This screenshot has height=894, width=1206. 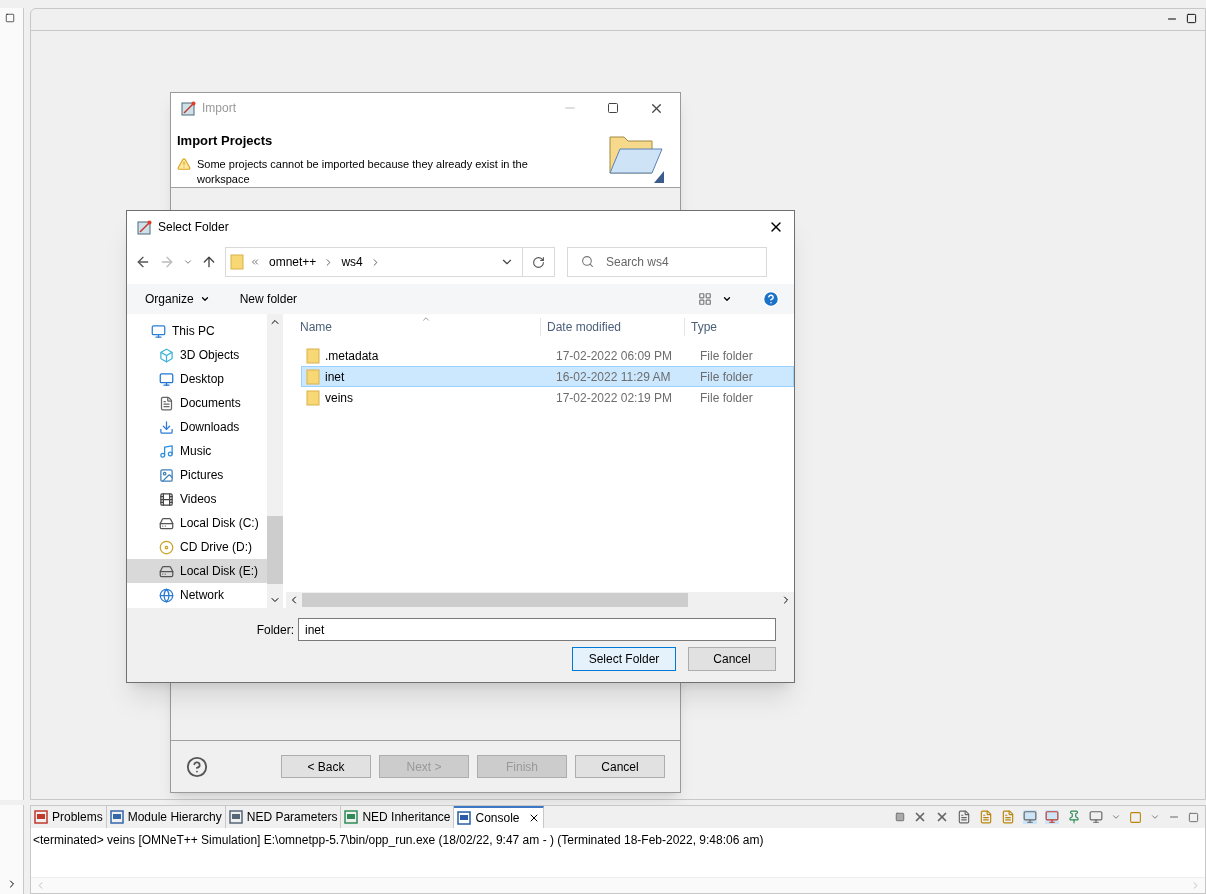 What do you see at coordinates (499, 817) in the screenshot?
I see `view-tab: Console` at bounding box center [499, 817].